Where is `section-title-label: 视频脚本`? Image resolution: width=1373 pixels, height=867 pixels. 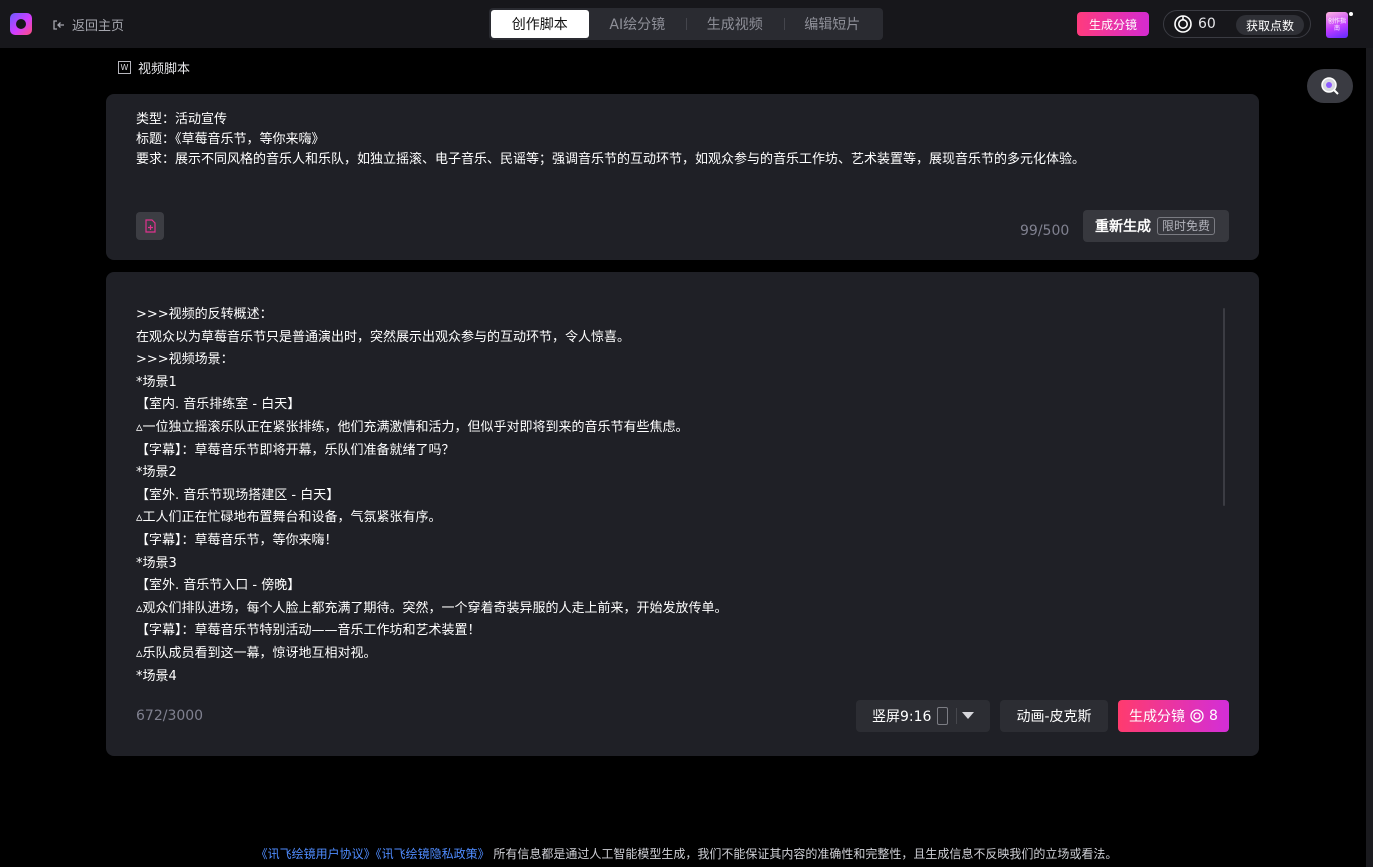
section-title-label: 视频脚本 is located at coordinates (164, 69).